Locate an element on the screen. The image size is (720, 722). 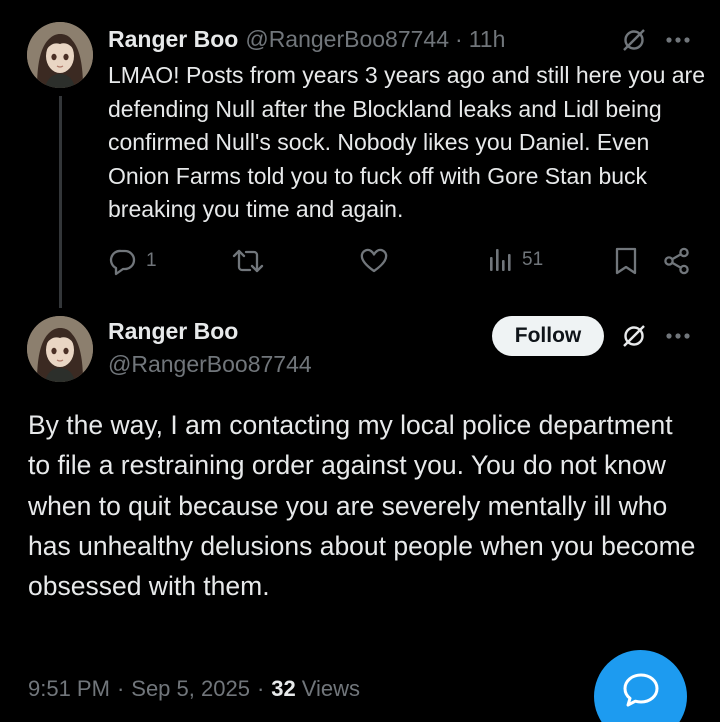
share-button is located at coordinates (677, 261).